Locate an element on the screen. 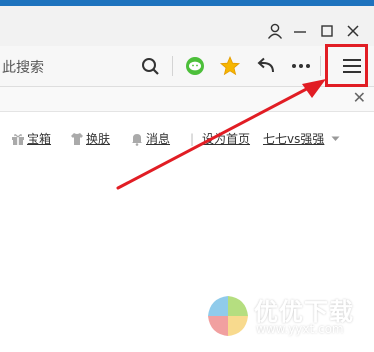 The height and width of the screenshot is (352, 374). undo-back-icon is located at coordinates (266, 66).